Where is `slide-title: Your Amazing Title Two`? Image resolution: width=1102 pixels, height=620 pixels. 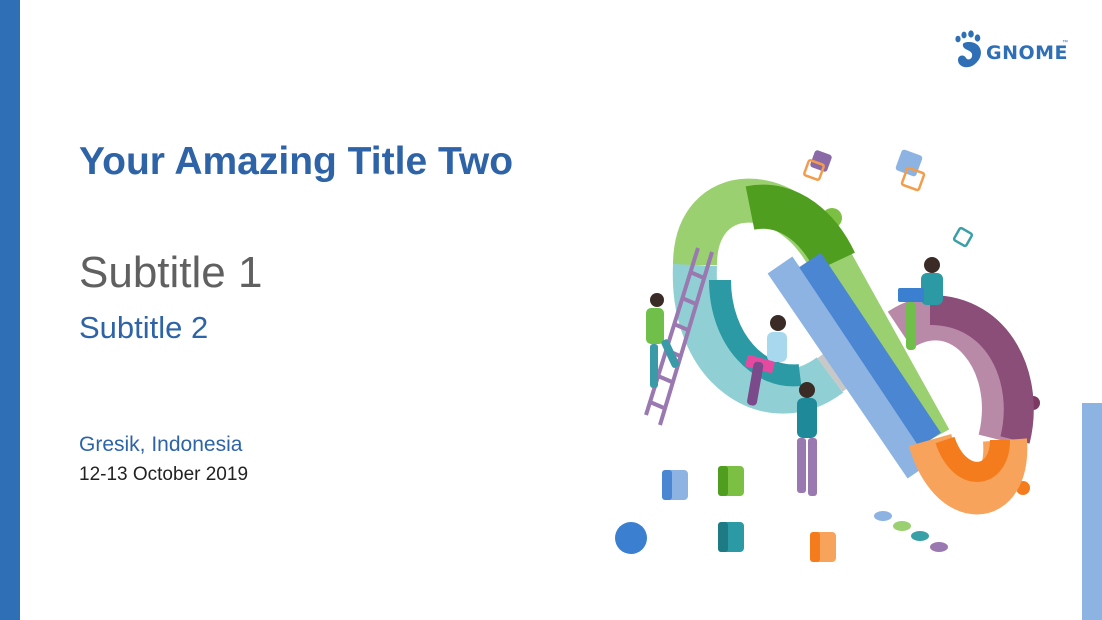
slide-title: Your Amazing Title Two is located at coordinates (296, 161).